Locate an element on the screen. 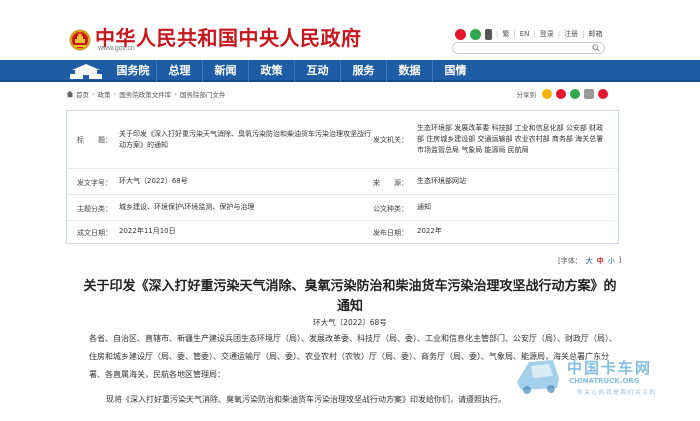  nav-item-national-info: 国情 is located at coordinates (455, 71).